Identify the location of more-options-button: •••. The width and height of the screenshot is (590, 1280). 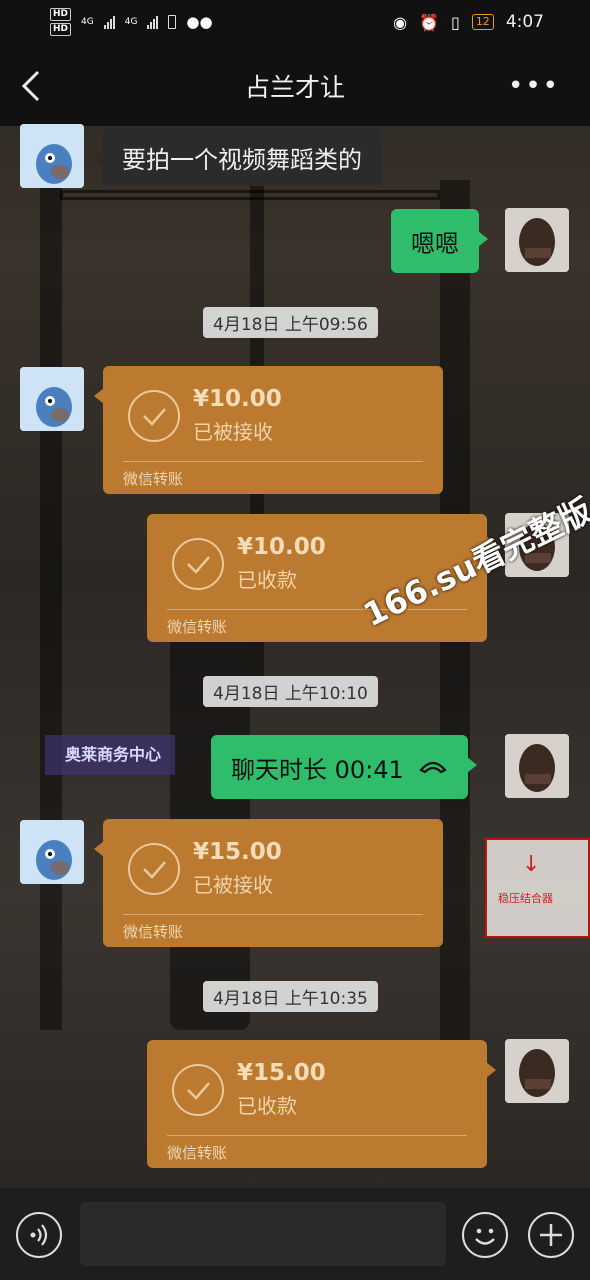
(534, 86).